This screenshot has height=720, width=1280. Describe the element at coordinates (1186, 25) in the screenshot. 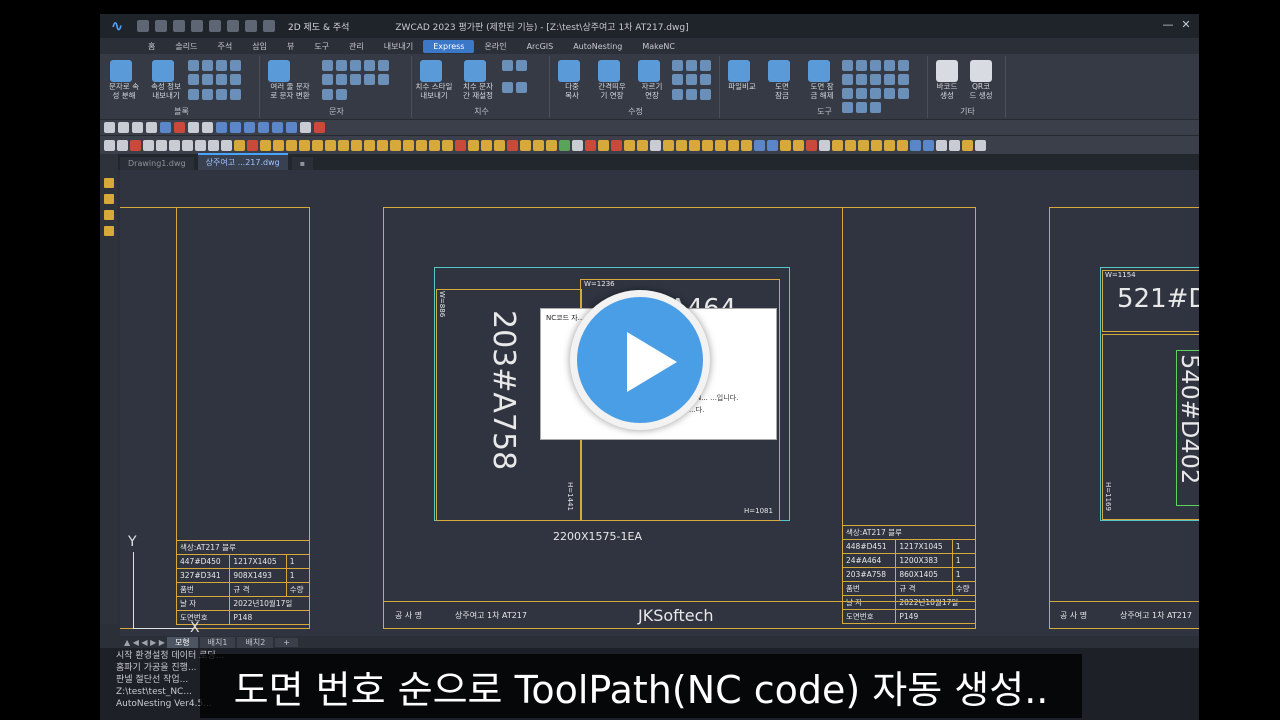

I see `close-icon: ✕` at that location.